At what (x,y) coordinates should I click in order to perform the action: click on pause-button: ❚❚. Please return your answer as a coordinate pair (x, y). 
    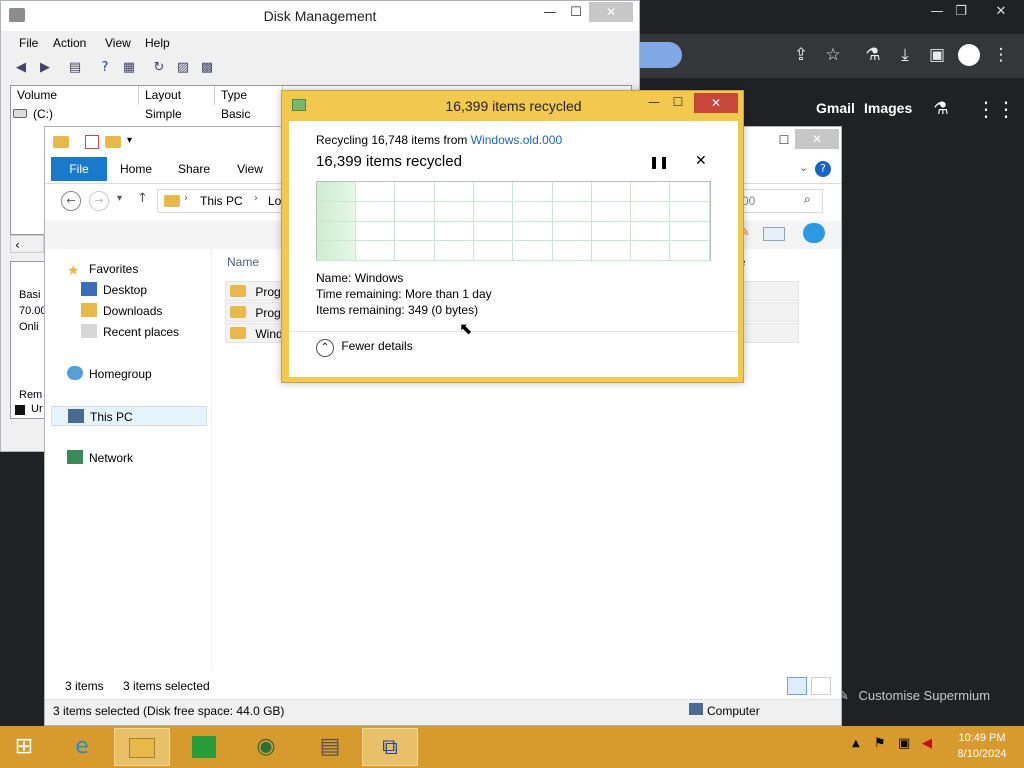
    Looking at the image, I should click on (659, 162).